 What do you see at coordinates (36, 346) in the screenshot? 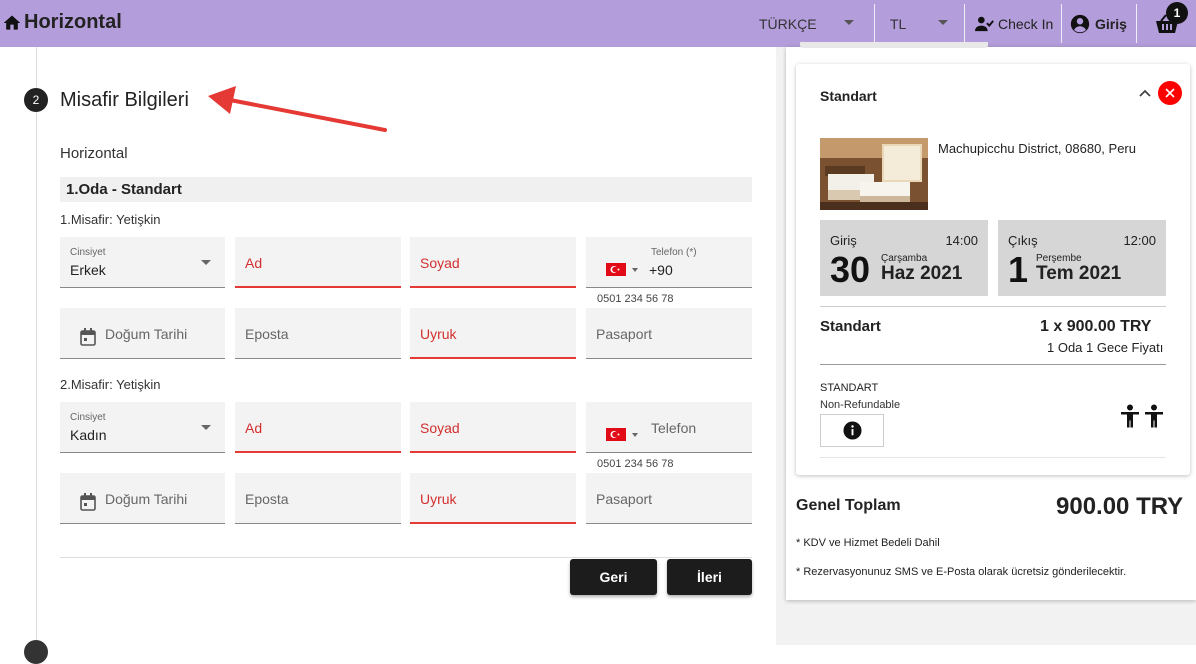
I see `stepper-line` at bounding box center [36, 346].